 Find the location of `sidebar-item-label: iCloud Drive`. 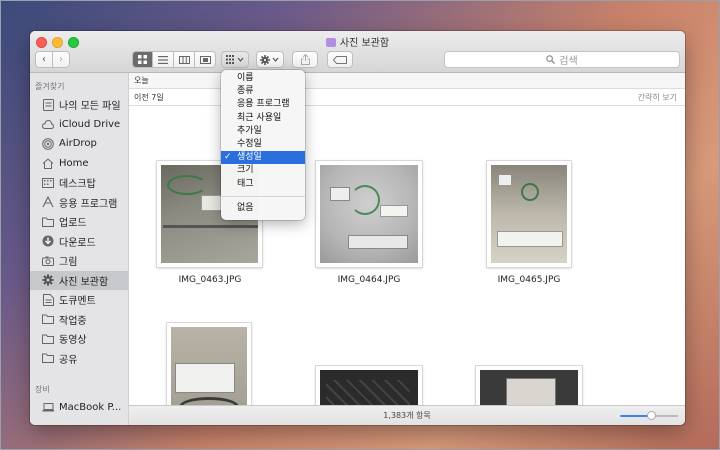

sidebar-item-label: iCloud Drive is located at coordinates (90, 124).